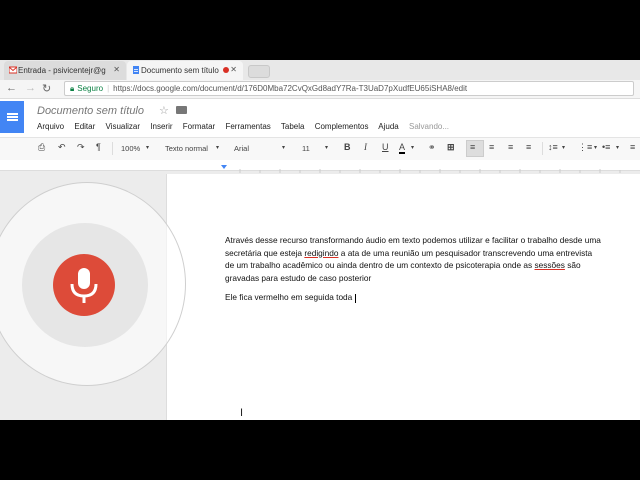 Image resolution: width=640 pixels, height=480 pixels. What do you see at coordinates (528, 147) in the screenshot?
I see `justify-icon: ≡` at bounding box center [528, 147].